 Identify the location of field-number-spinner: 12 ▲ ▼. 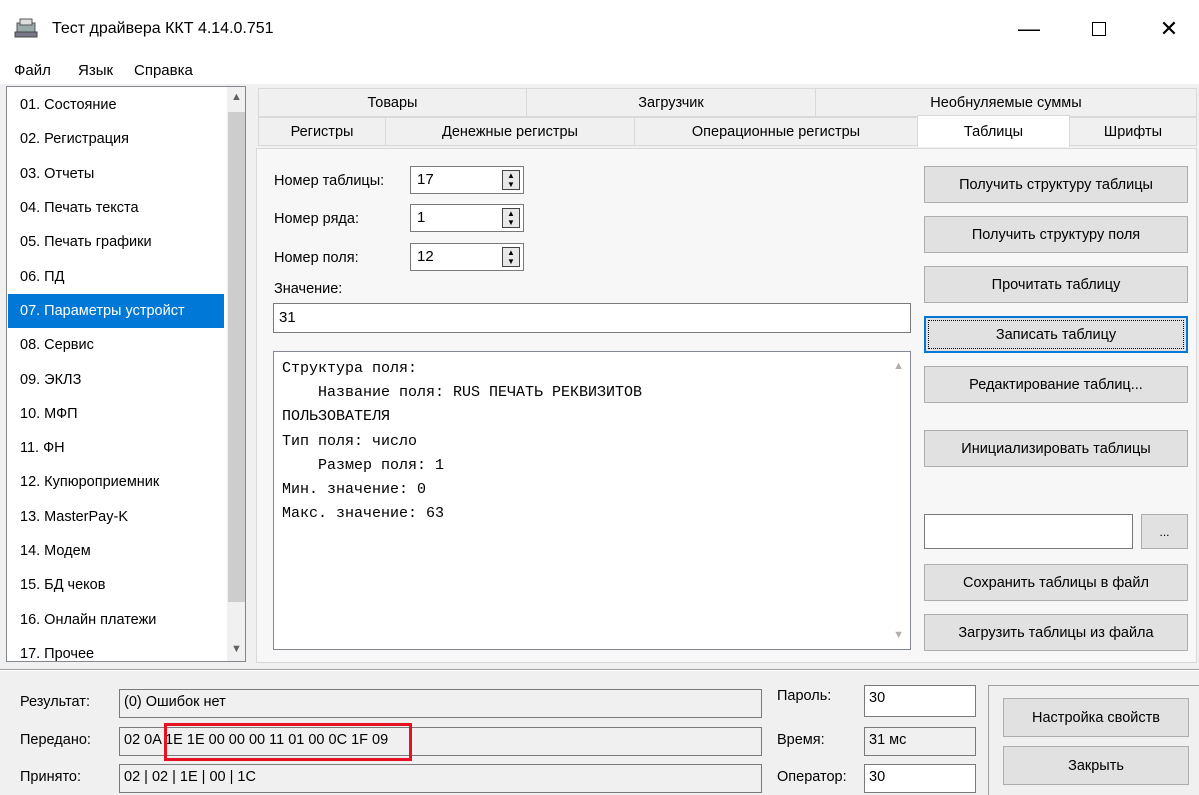
(467, 257).